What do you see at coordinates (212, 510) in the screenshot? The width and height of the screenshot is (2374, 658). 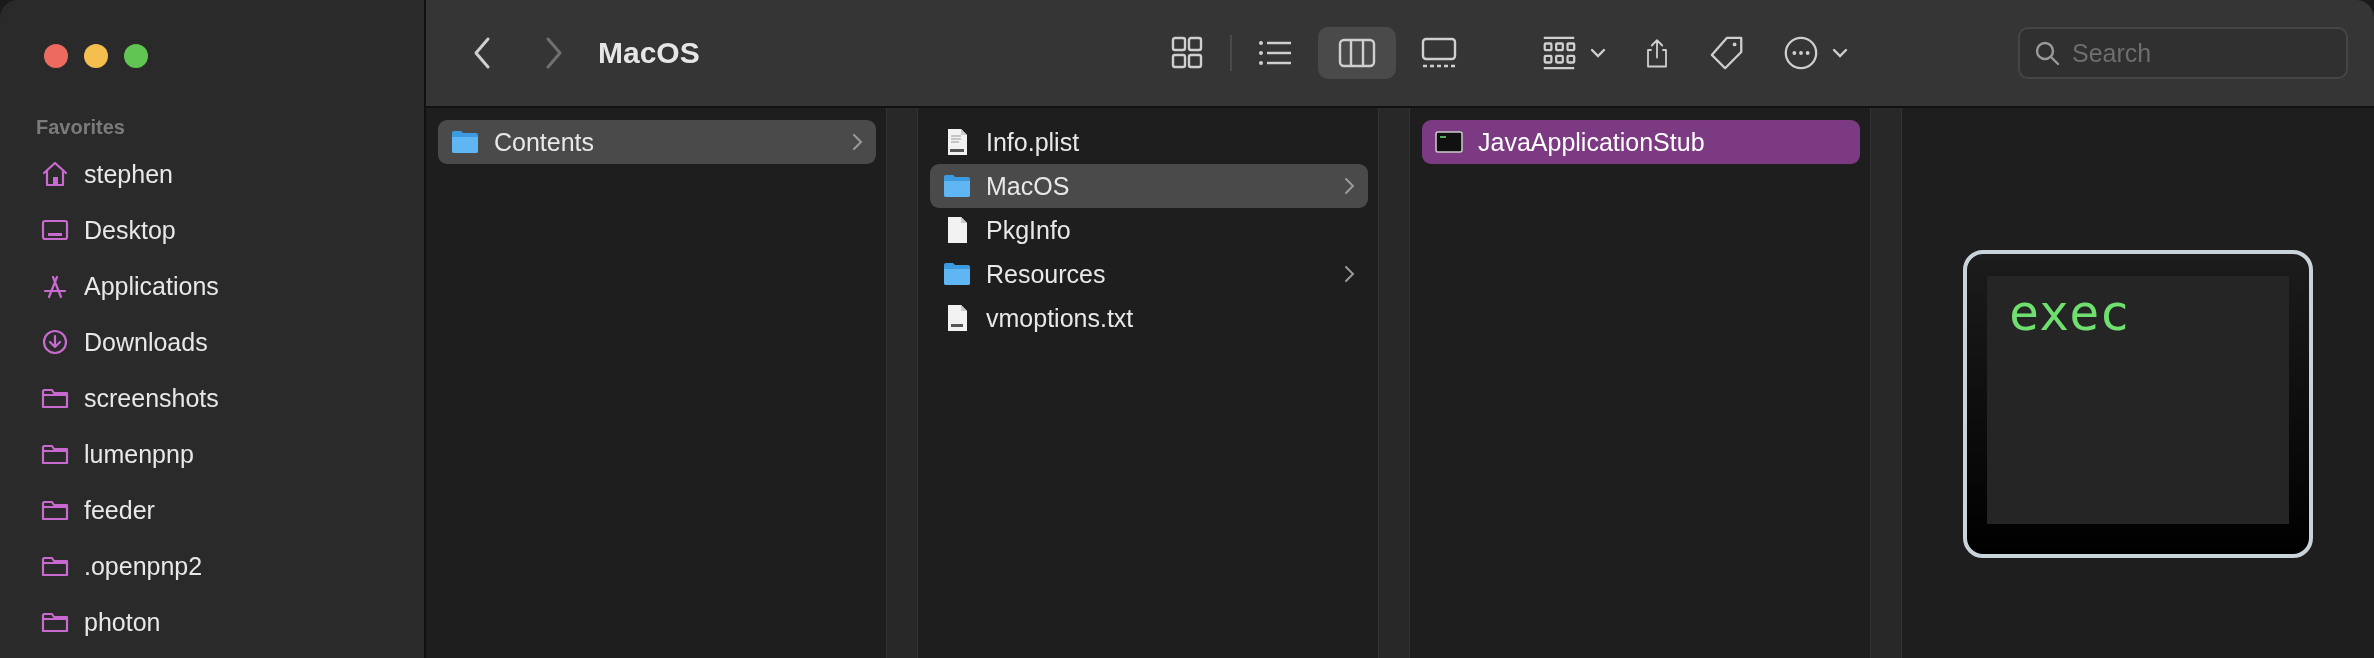 I see `sidebar-item: feeder` at bounding box center [212, 510].